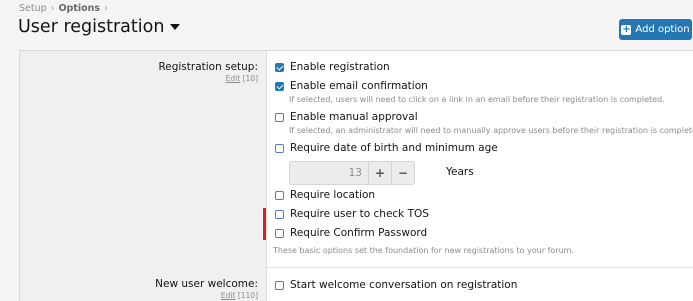 Image resolution: width=693 pixels, height=301 pixels. I want to click on option-enable-email-confirmation: Enable email confirmation, so click(351, 86).